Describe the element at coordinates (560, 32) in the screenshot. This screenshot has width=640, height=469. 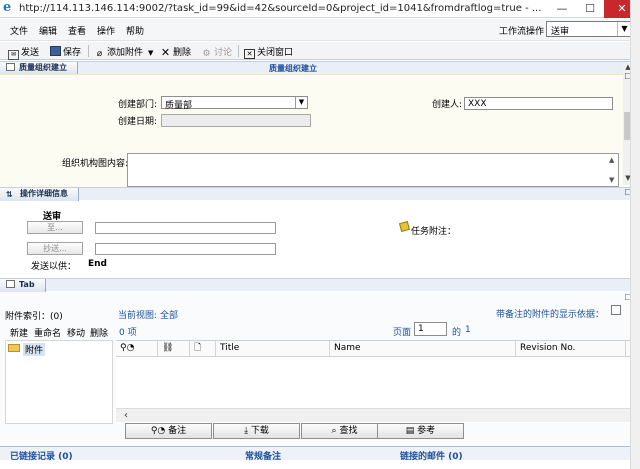
I see `workflow-select-value: 送审` at that location.